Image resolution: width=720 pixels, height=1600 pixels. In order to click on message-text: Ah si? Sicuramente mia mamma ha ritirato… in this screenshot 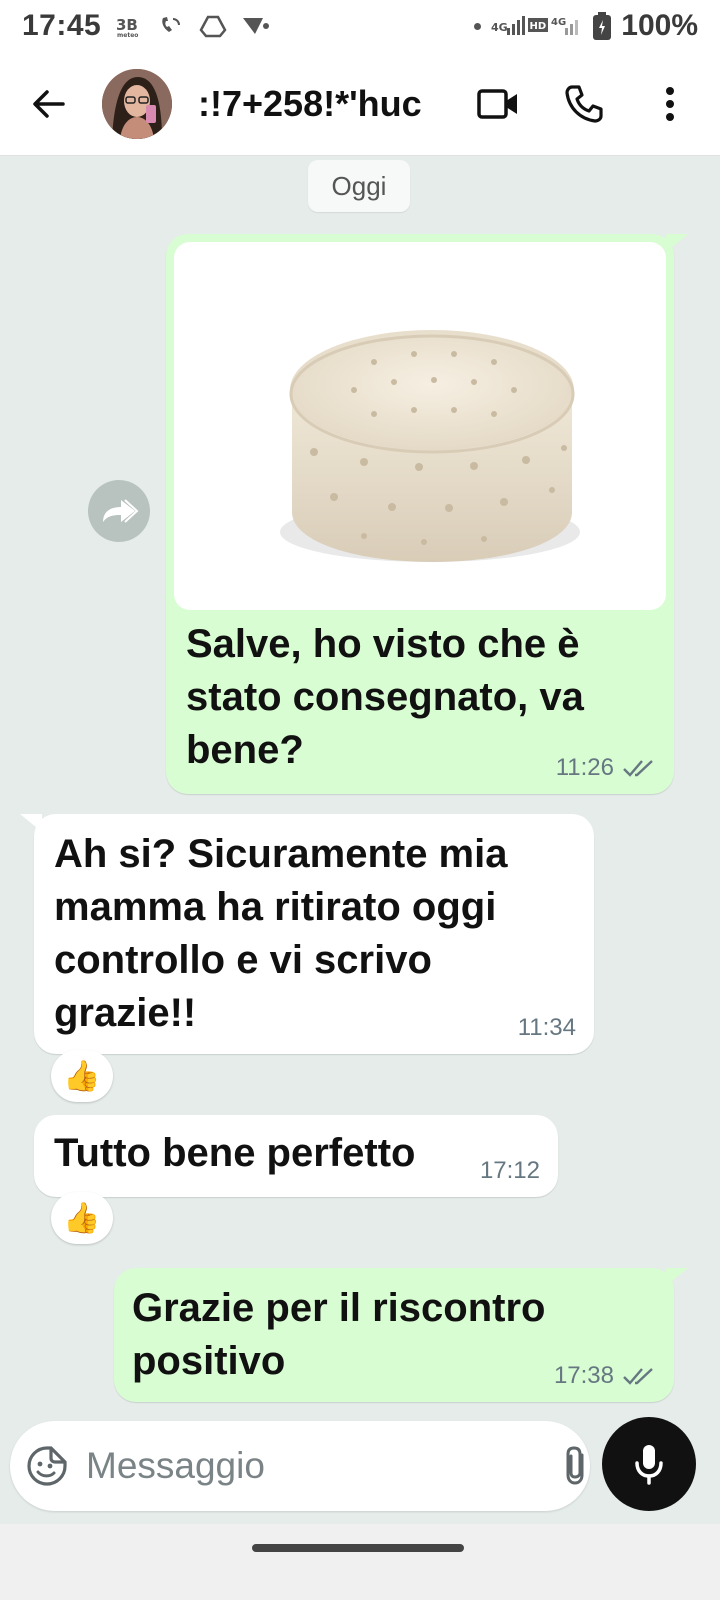, I will do `click(281, 933)`.